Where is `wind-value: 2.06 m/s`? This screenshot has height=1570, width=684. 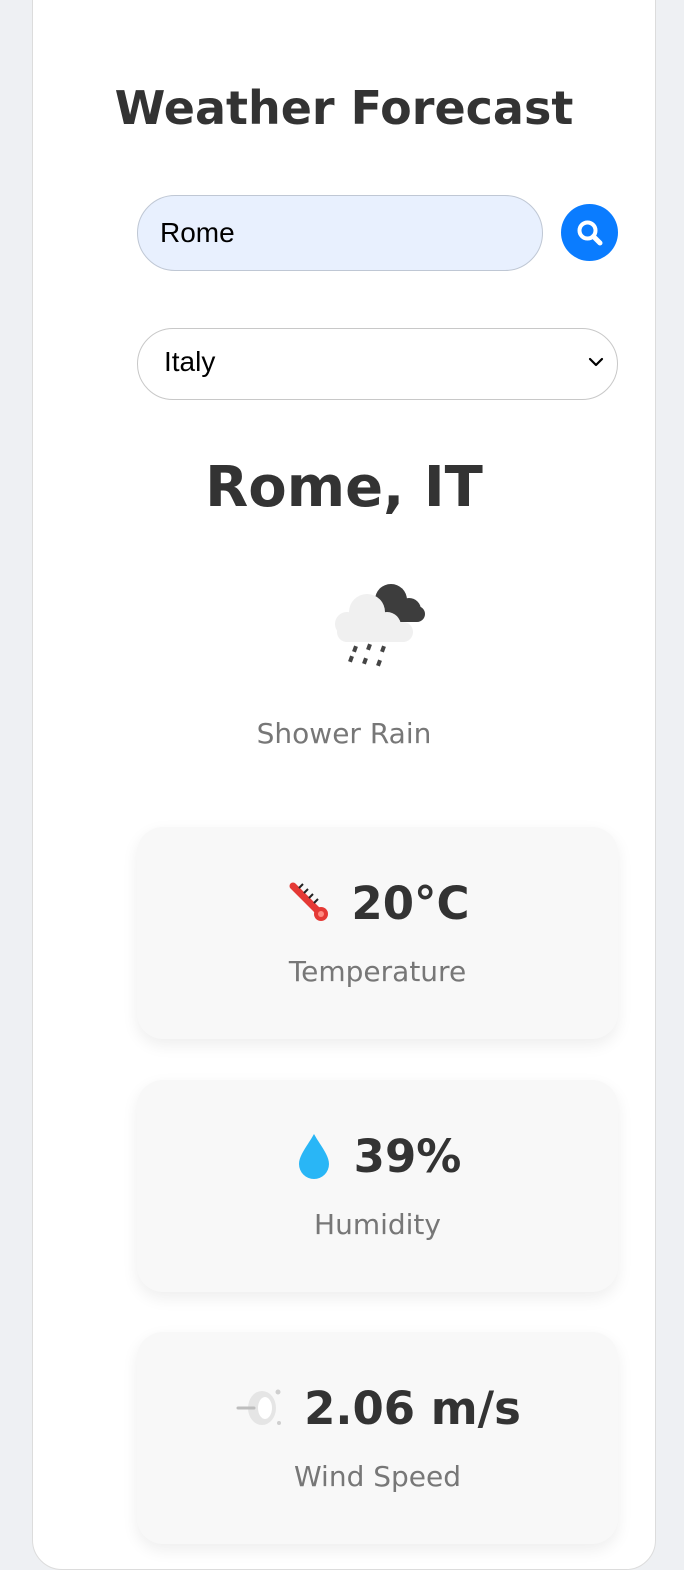
wind-value: 2.06 m/s is located at coordinates (412, 1408).